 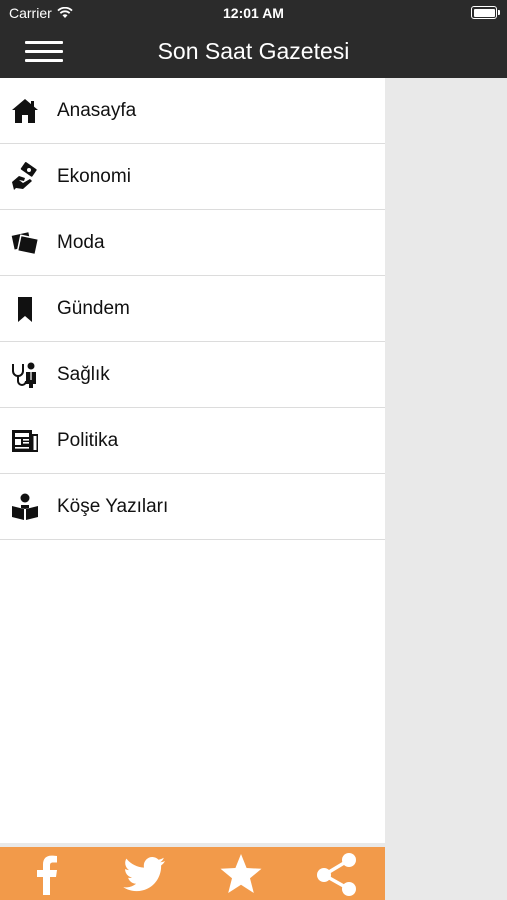 What do you see at coordinates (25, 441) in the screenshot?
I see `newspaper-icon` at bounding box center [25, 441].